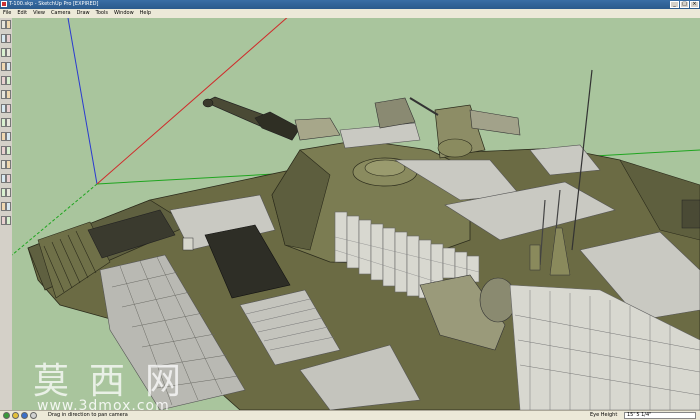  Describe the element at coordinates (8, 122) in the screenshot. I see `dimension-tool` at that location.